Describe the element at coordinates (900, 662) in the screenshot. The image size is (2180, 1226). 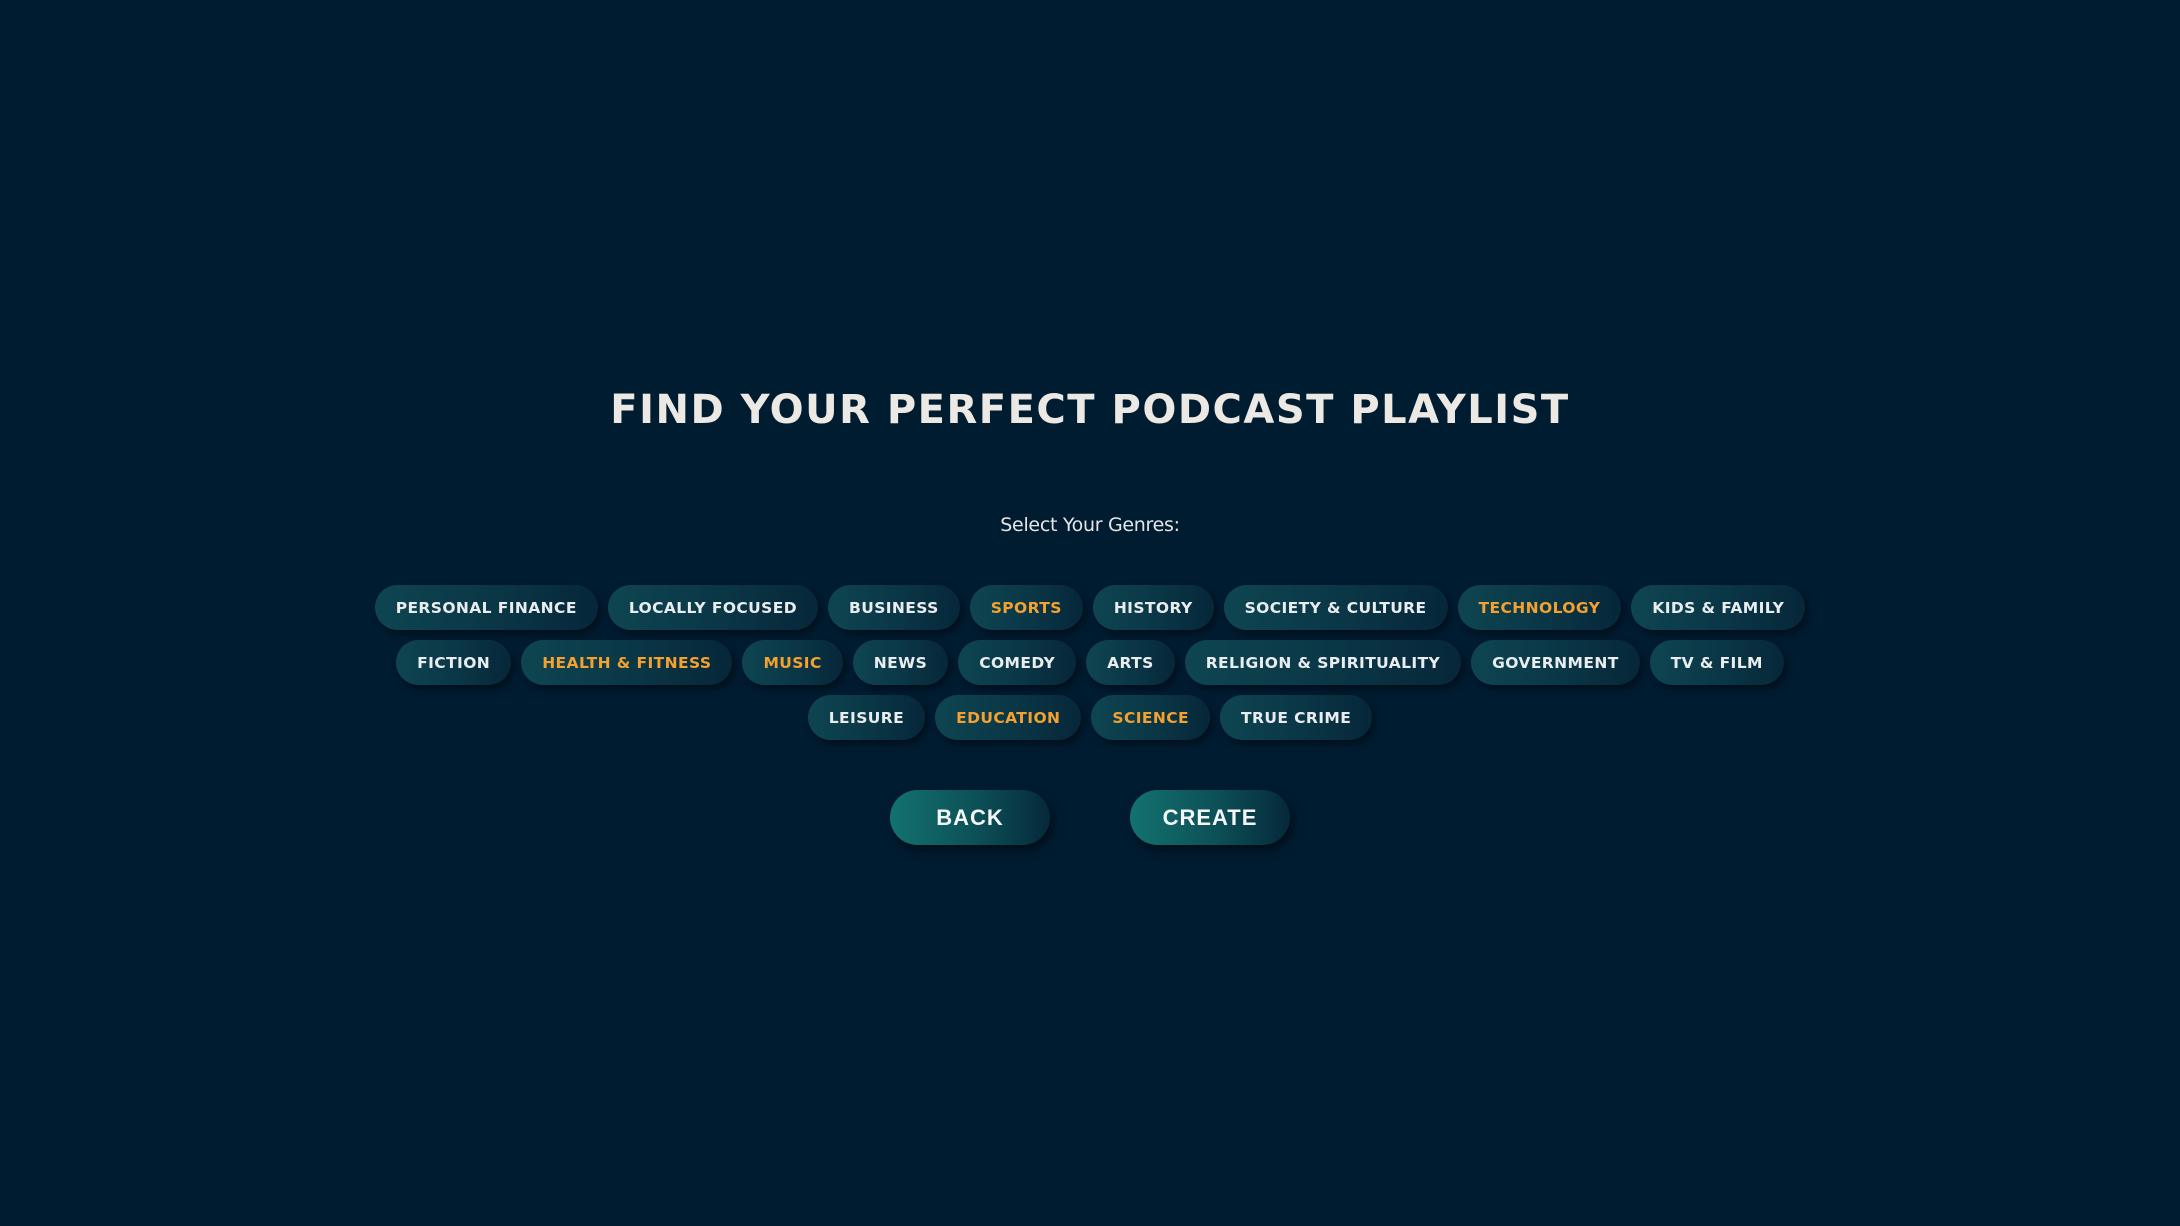
I see `genre-pill-news: NEWS` at that location.